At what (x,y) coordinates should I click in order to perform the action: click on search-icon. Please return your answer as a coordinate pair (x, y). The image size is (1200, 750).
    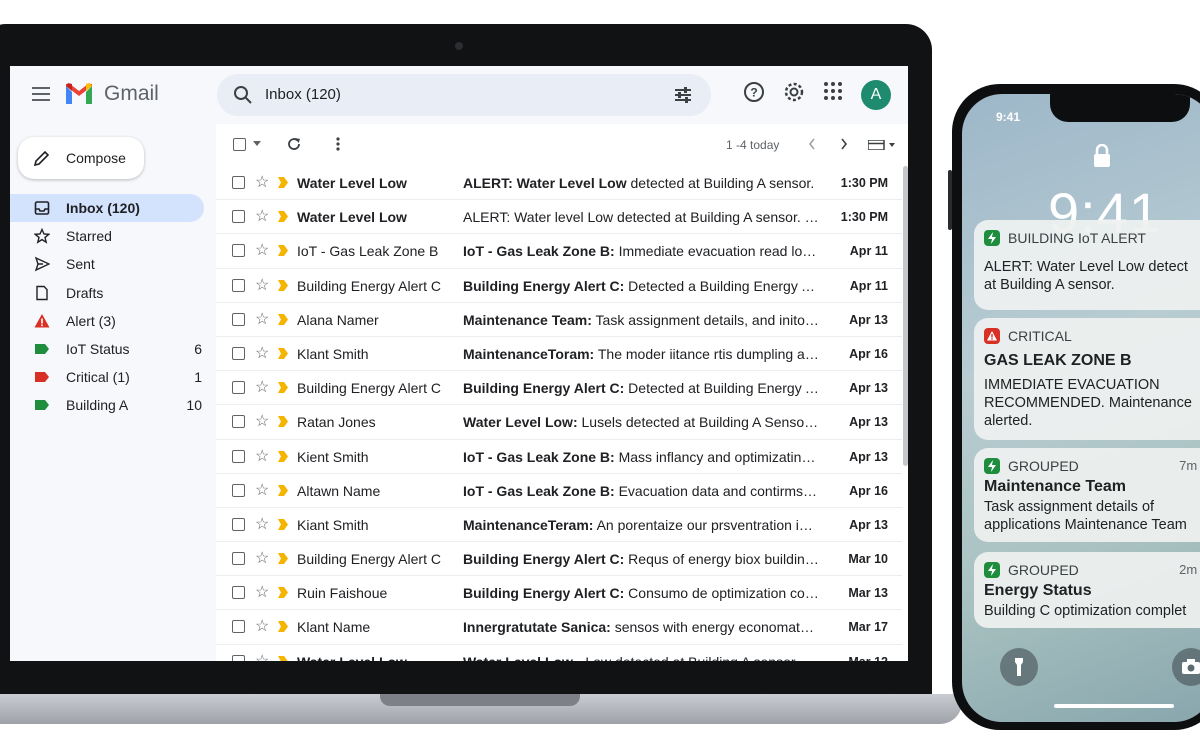
    Looking at the image, I should click on (243, 95).